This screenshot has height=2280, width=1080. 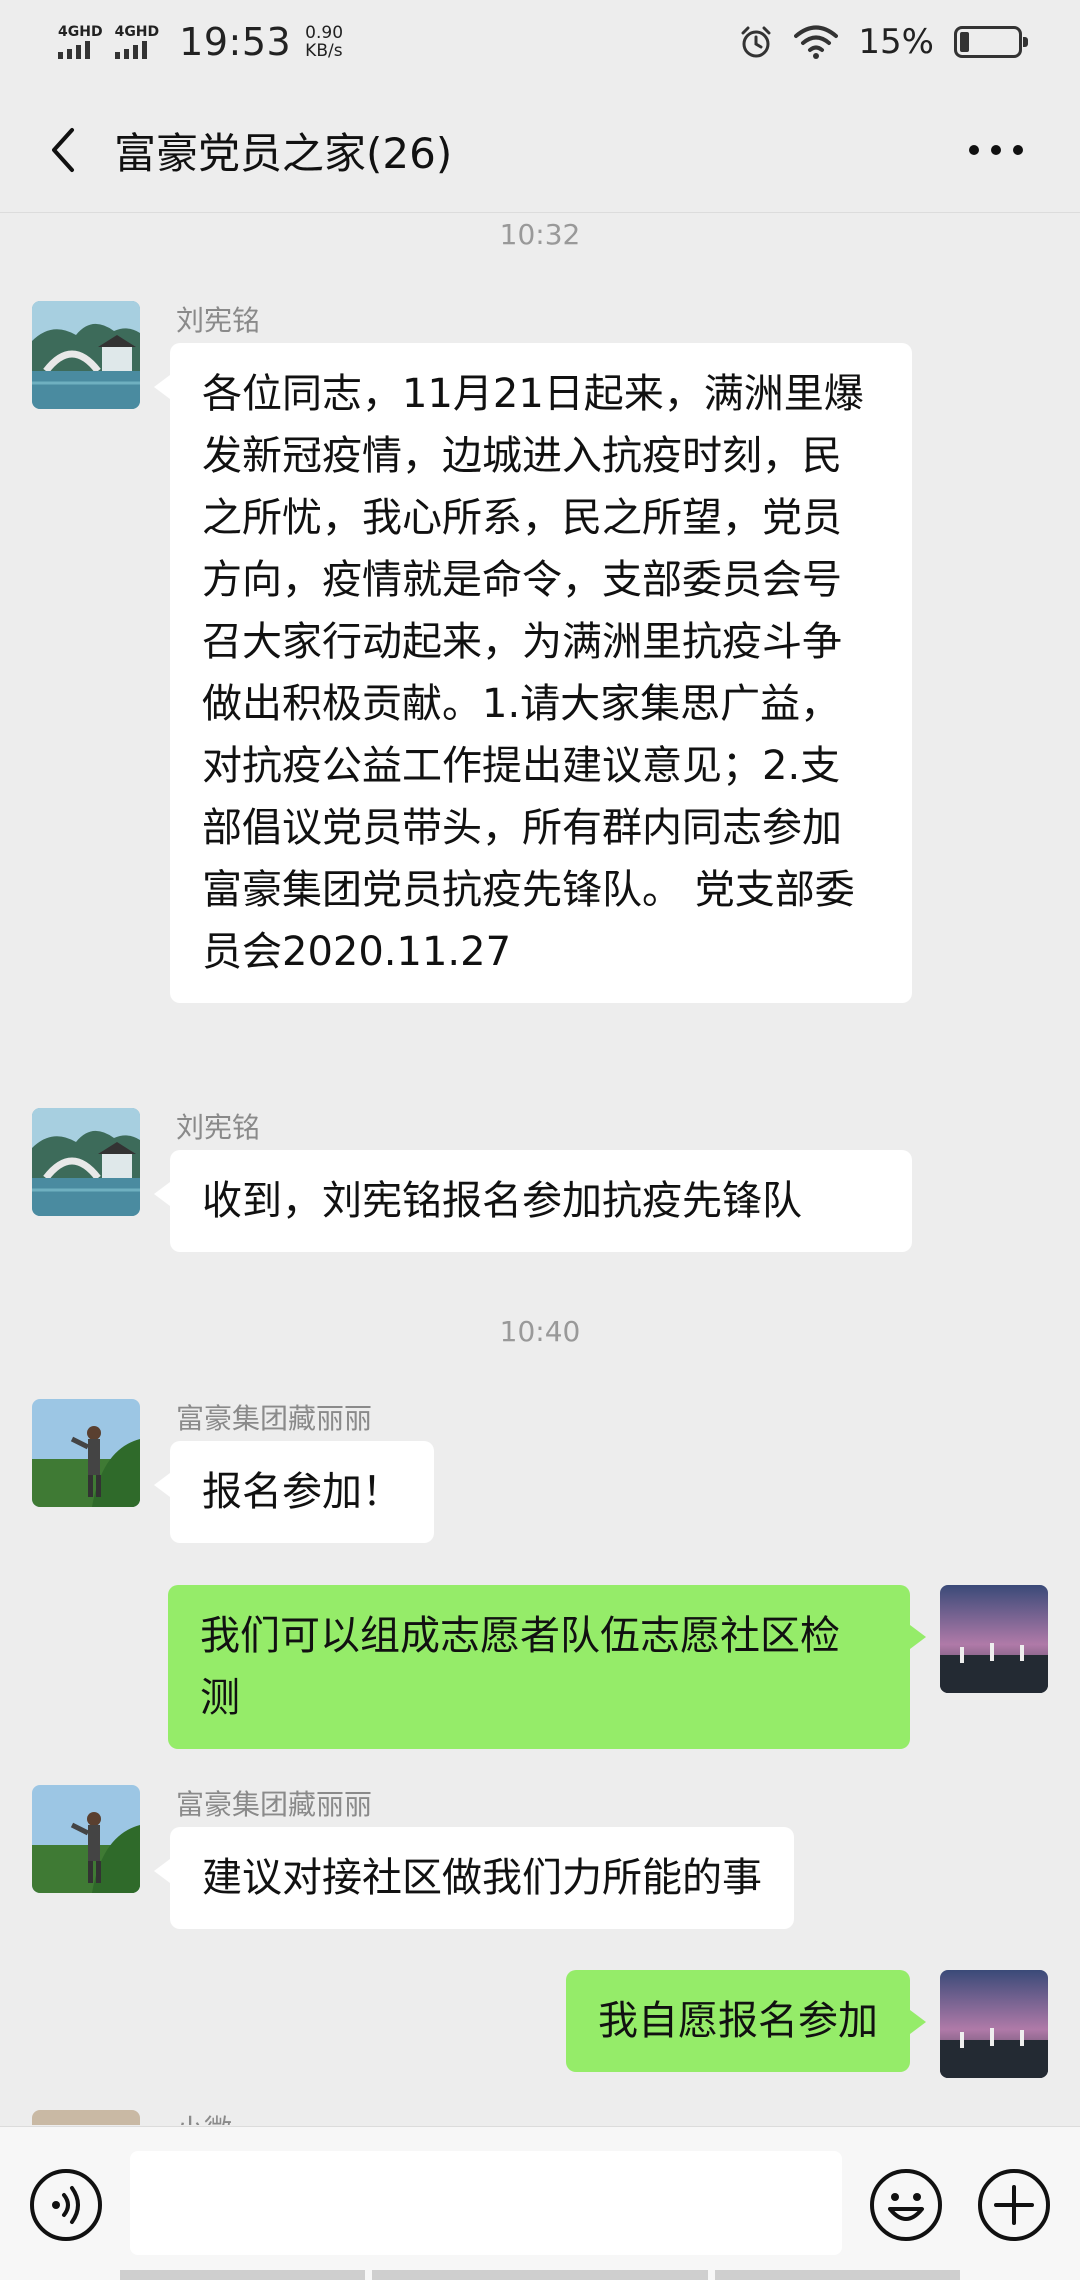 I want to click on status-bar: 4GHD 4GHD 19:53 0.90 KB/s 15%, so click(x=540, y=42).